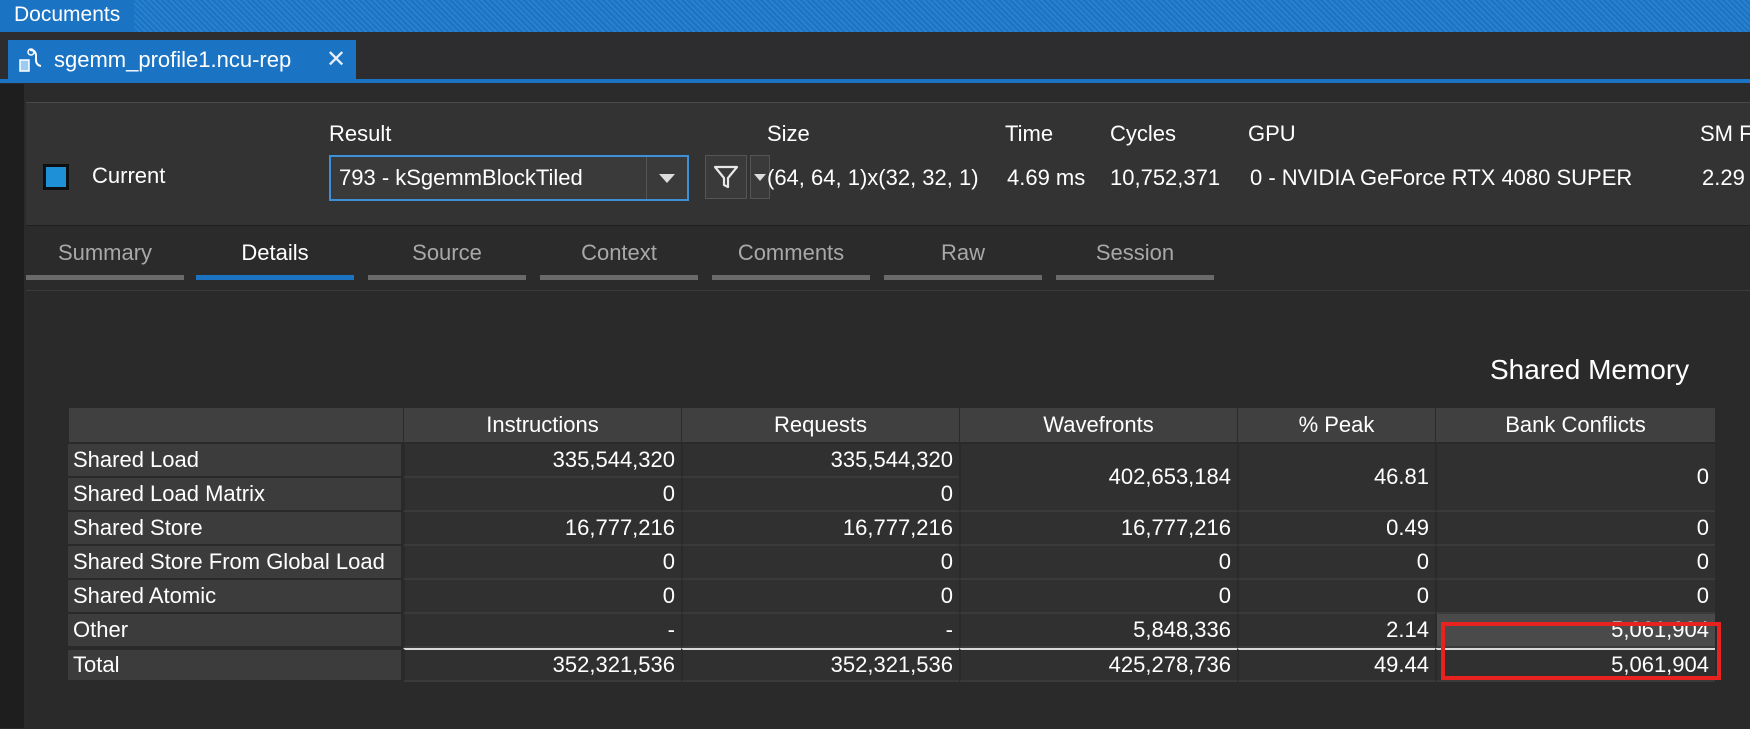 The height and width of the screenshot is (729, 1750). What do you see at coordinates (1575, 631) in the screenshot?
I see `bank-conflicts-cell-highlighted: 5,061,904` at bounding box center [1575, 631].